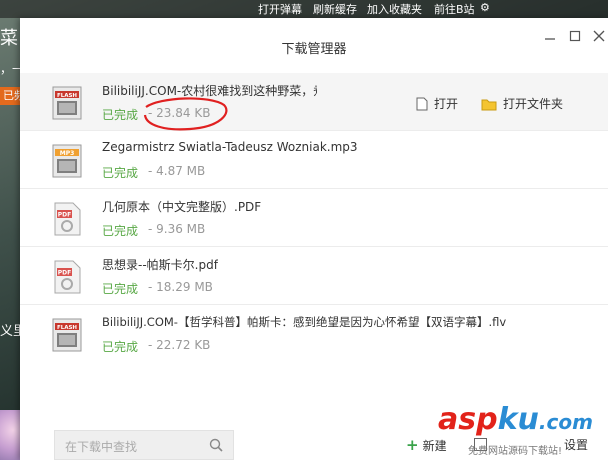 The width and height of the screenshot is (608, 460). I want to click on watermark: aspku.com 免费网站源码下载站!, so click(523, 431).